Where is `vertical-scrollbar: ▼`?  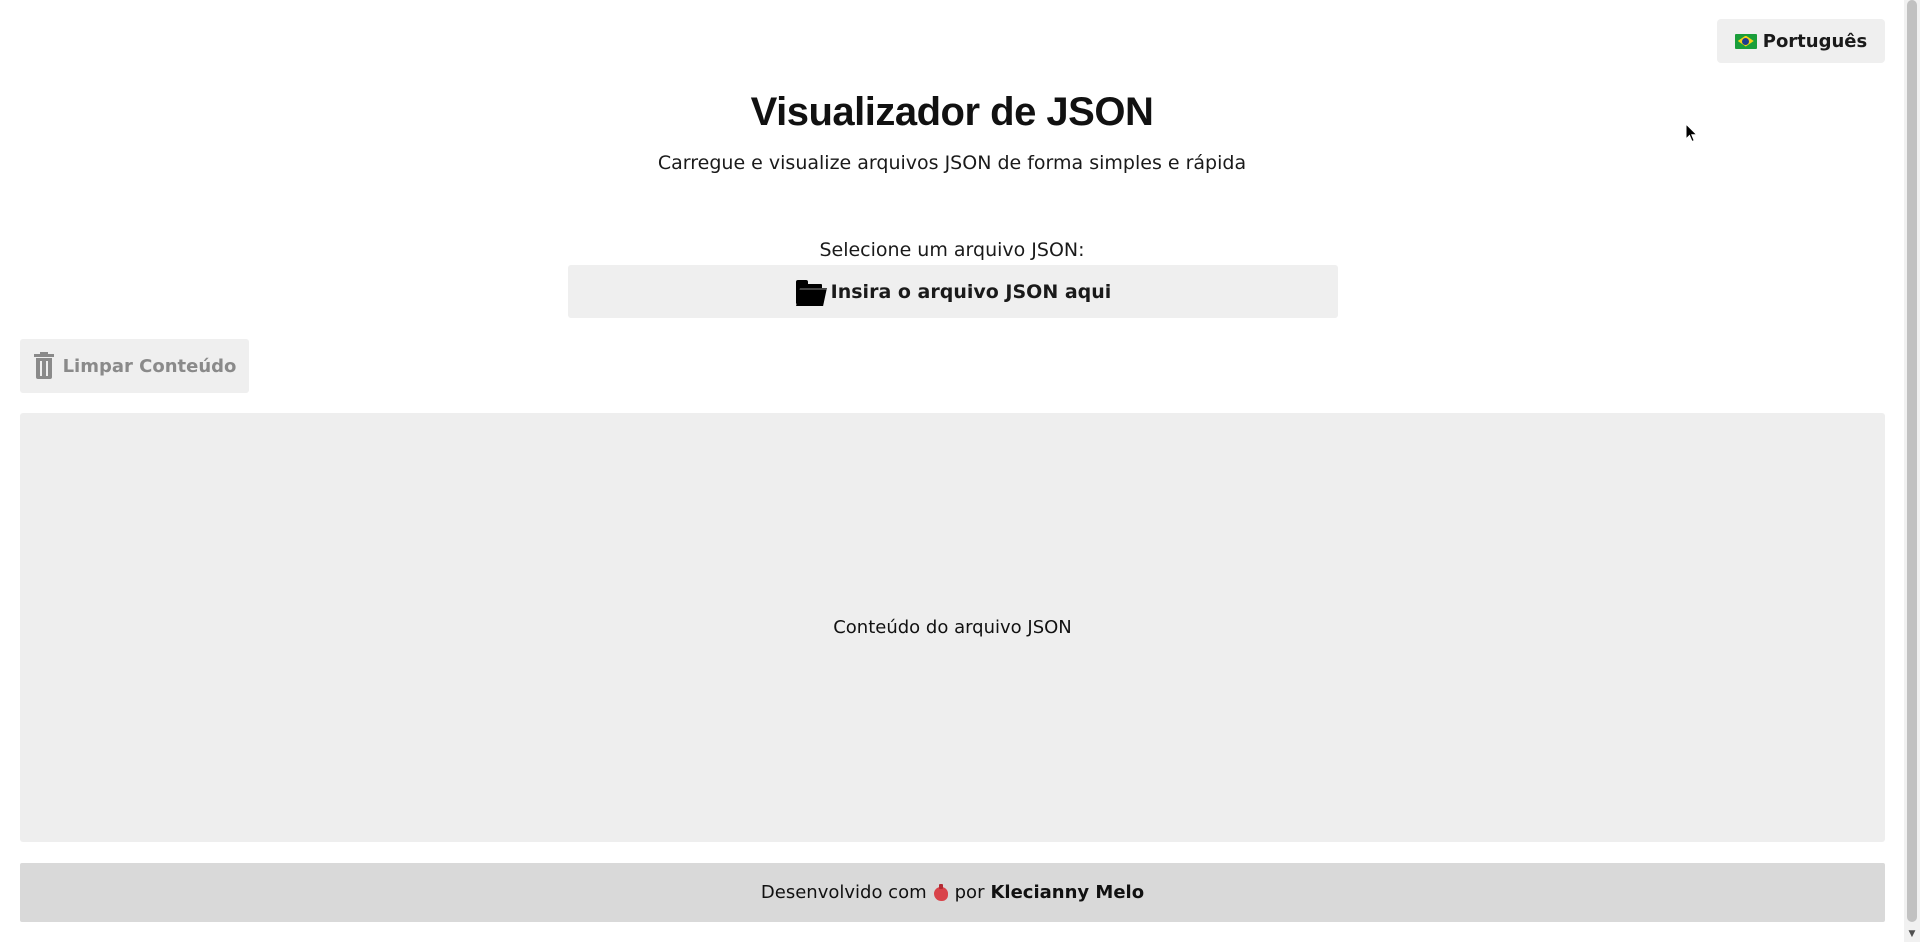 vertical-scrollbar: ▼ is located at coordinates (1912, 471).